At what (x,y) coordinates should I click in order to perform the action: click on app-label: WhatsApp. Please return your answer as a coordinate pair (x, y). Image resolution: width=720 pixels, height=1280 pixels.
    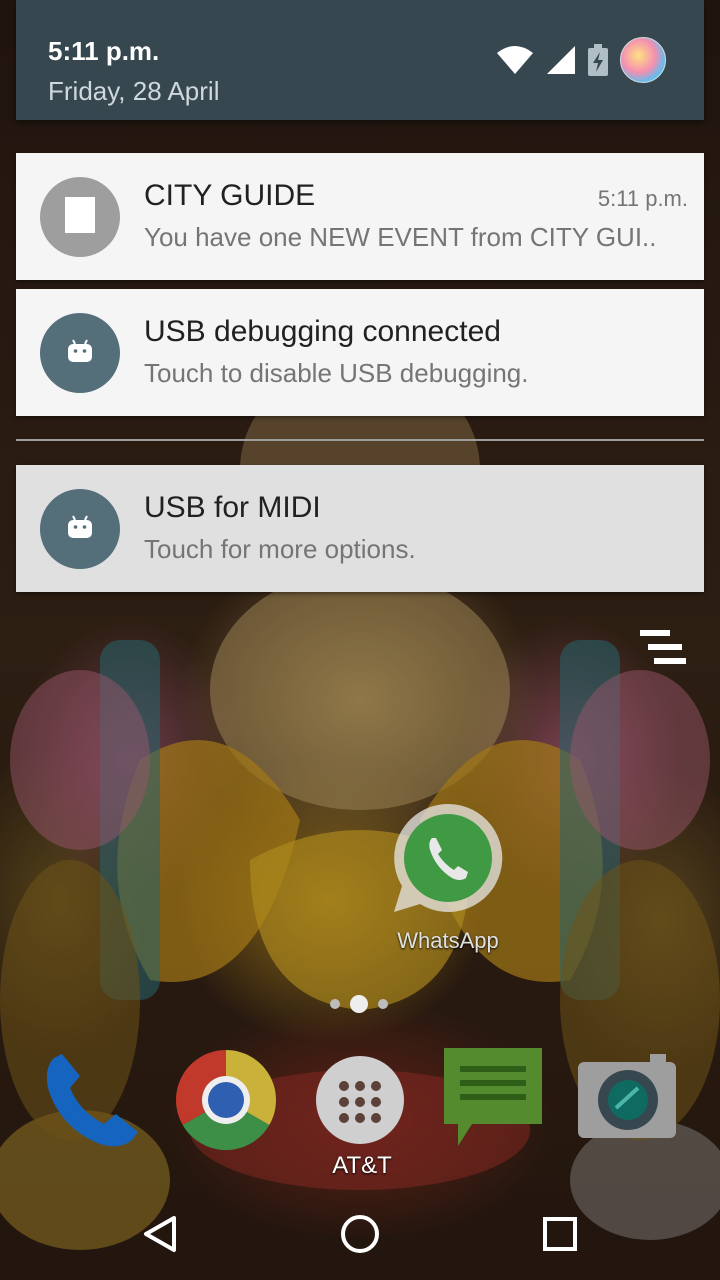
    Looking at the image, I should click on (448, 940).